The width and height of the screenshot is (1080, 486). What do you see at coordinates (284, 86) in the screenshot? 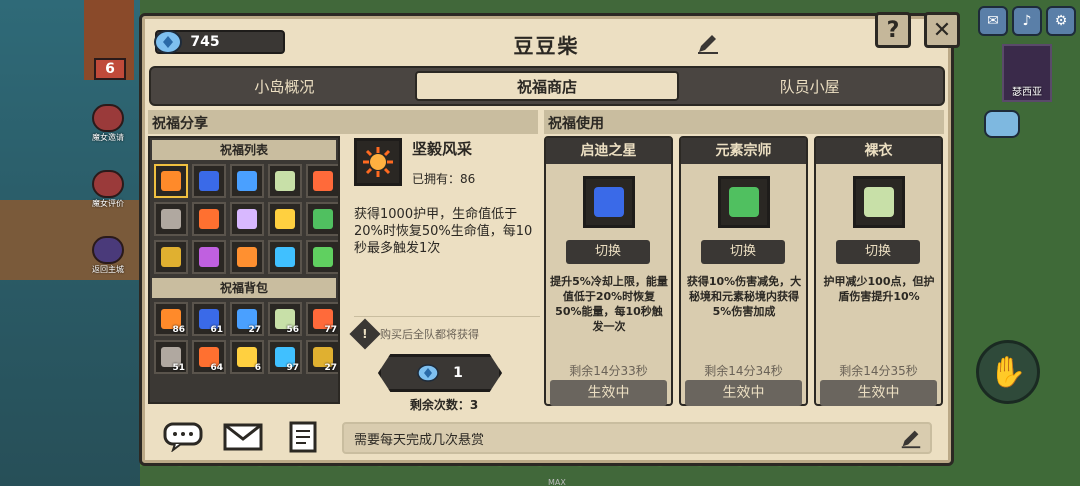
I see `tab-island-overview: 小岛概况` at bounding box center [284, 86].